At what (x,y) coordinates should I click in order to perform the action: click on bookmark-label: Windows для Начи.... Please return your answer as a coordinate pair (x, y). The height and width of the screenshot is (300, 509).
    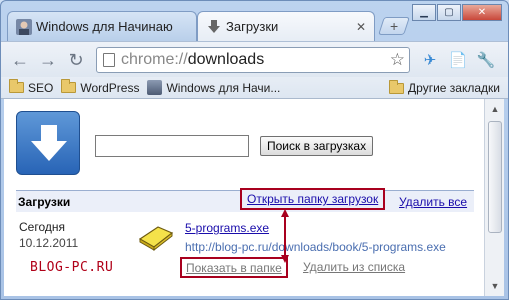
    Looking at the image, I should click on (223, 87).